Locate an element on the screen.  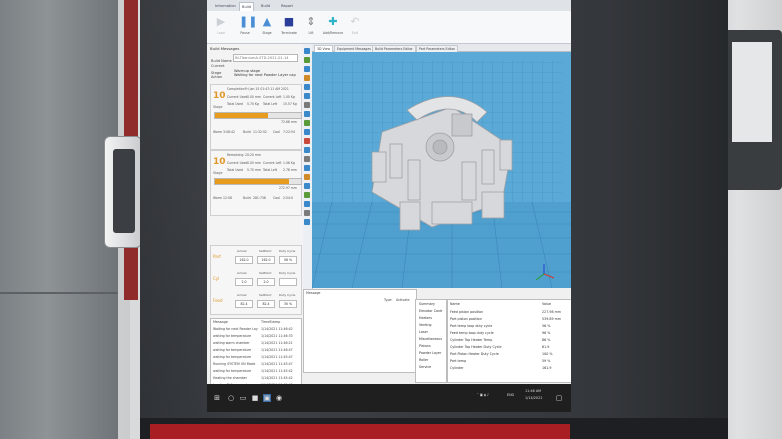
tab-build-2: Build is located at coordinates (265, 6).